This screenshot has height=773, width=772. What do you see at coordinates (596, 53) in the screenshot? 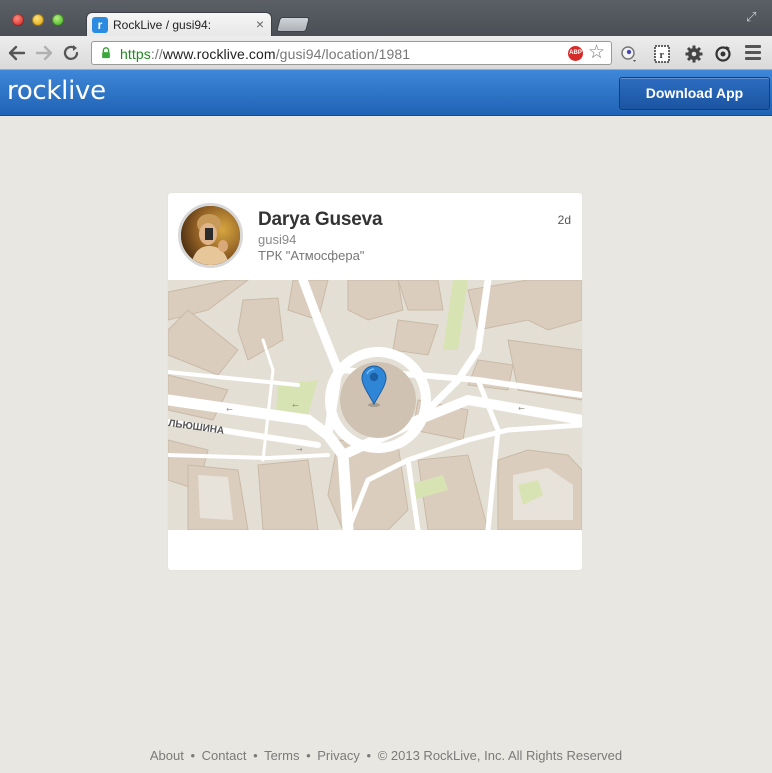
I see `bookmark-star-icon: ☆` at bounding box center [596, 53].